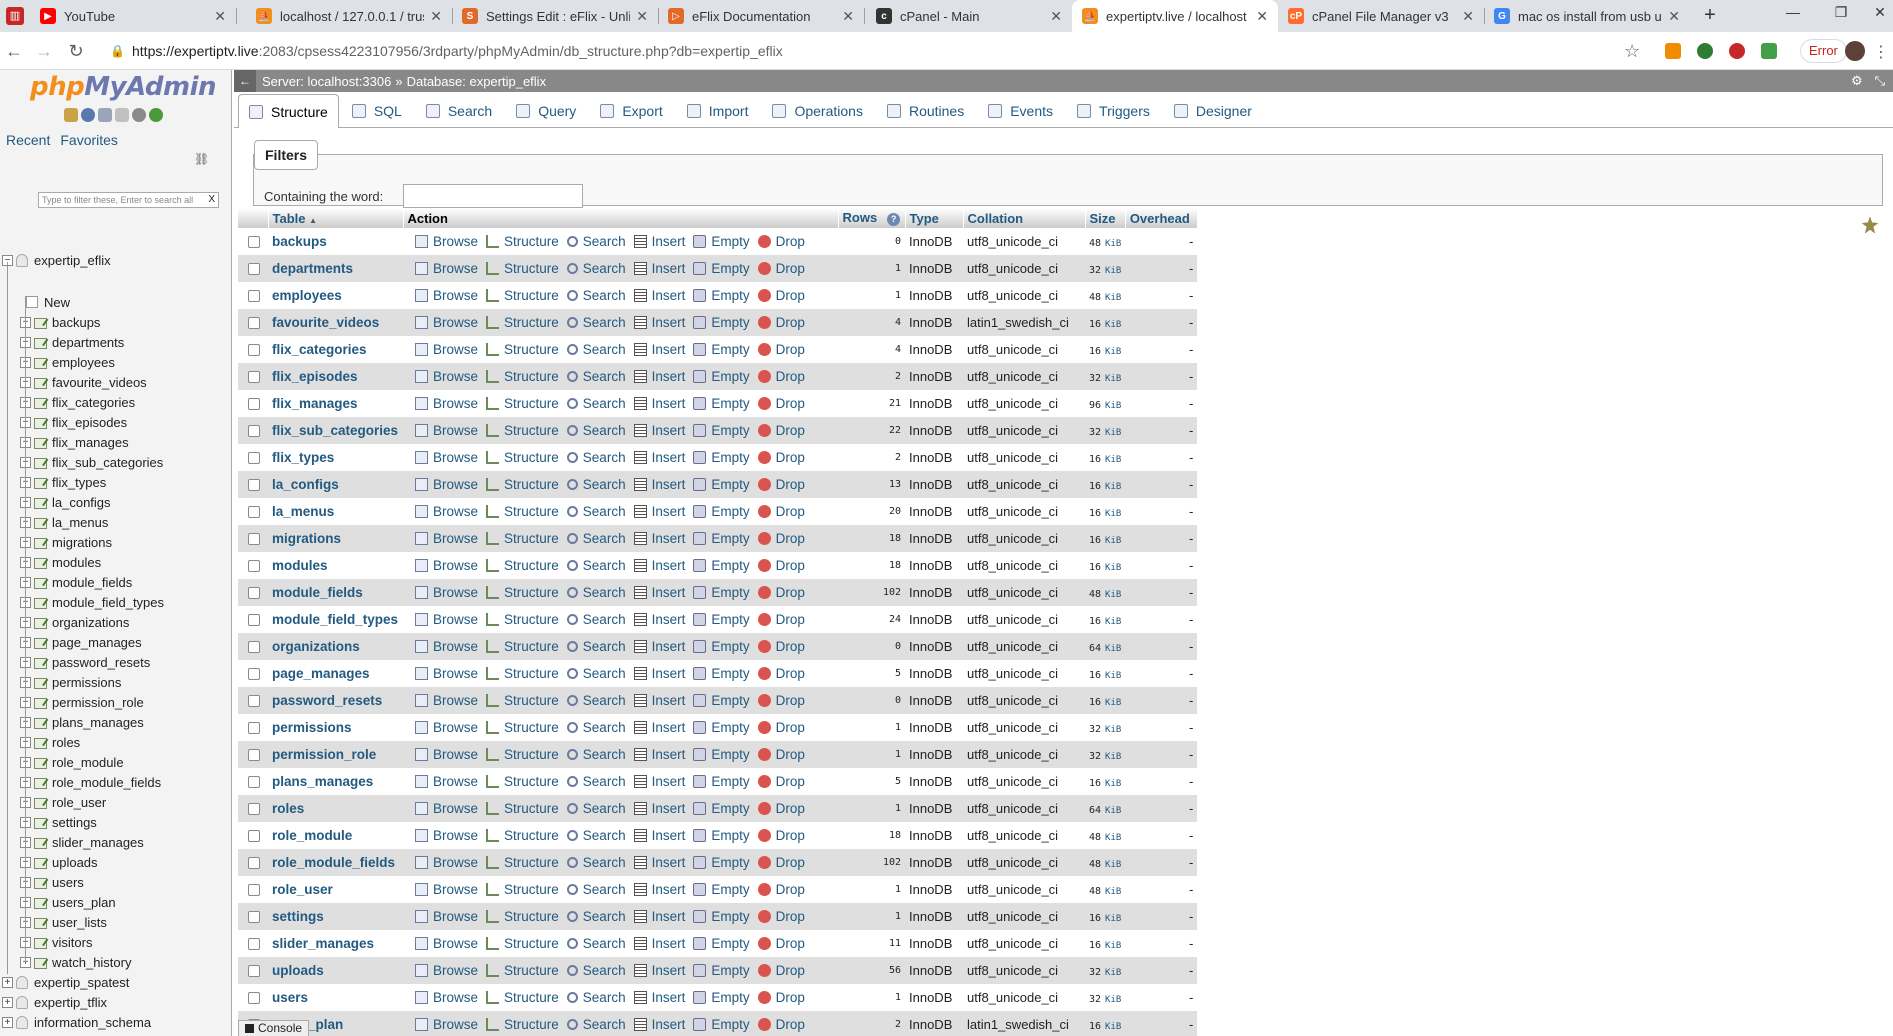 The image size is (1893, 1036). Describe the element at coordinates (872, 218) in the screenshot. I see `rows-column-header: Rows?` at that location.